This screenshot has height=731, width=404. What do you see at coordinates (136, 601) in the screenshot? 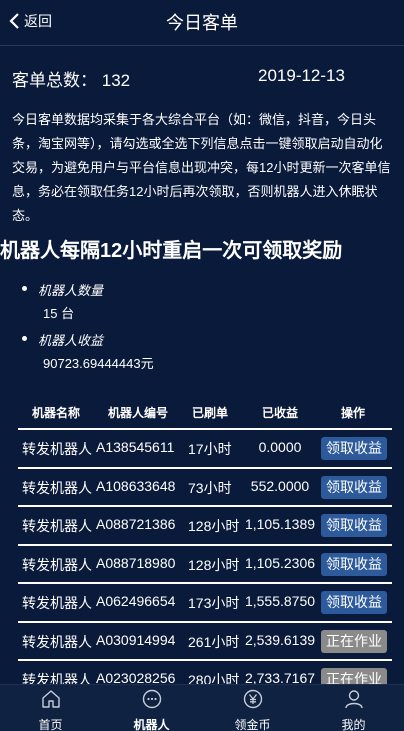
I see `robot-id: A062496654` at bounding box center [136, 601].